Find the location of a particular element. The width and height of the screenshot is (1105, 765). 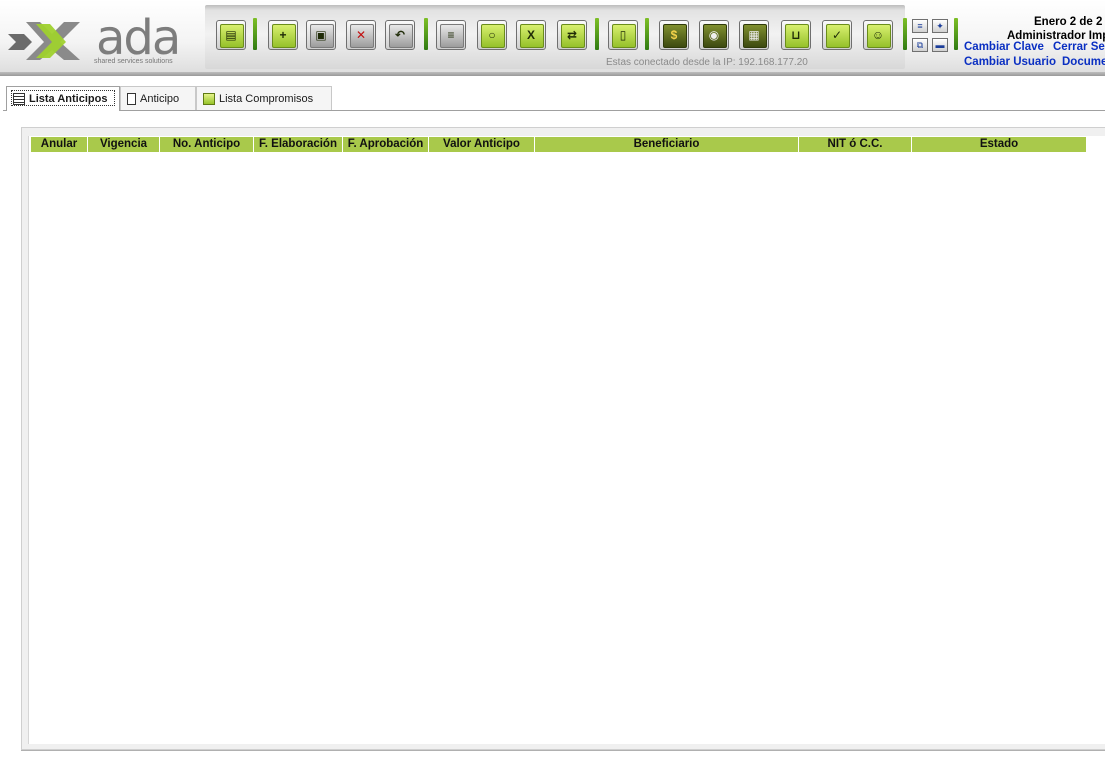

export-excel-button: X is located at coordinates (531, 35).